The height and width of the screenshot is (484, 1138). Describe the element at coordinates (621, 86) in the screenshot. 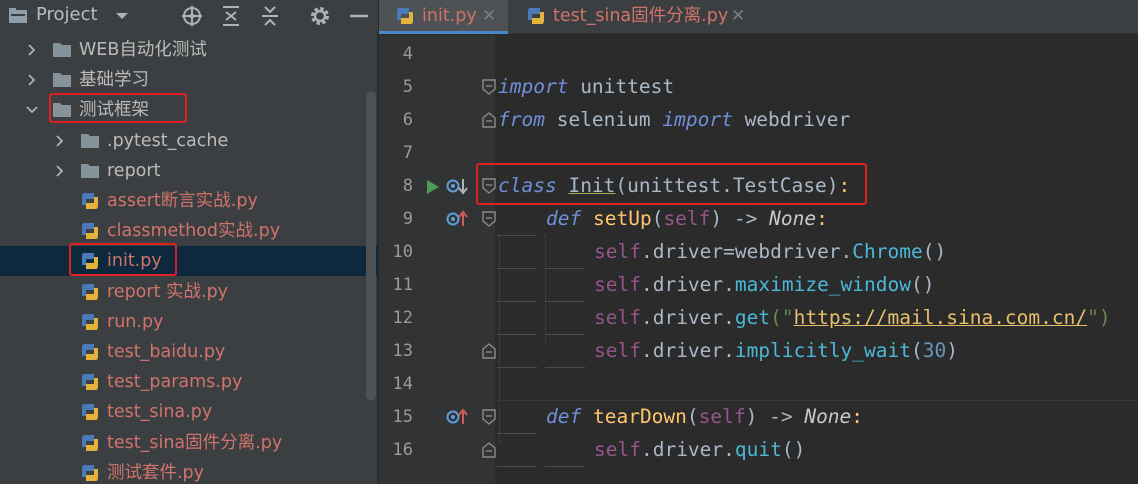

I see `code-text: unittest` at that location.